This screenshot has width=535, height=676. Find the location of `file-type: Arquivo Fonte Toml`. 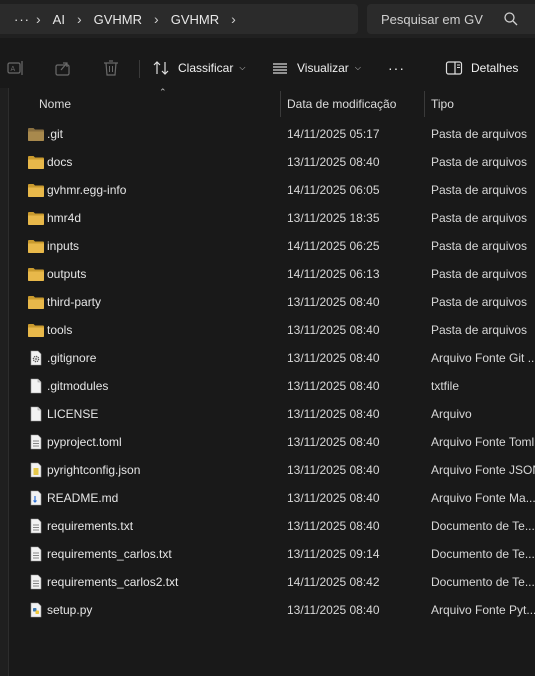

file-type: Arquivo Fonte Toml is located at coordinates (483, 442).